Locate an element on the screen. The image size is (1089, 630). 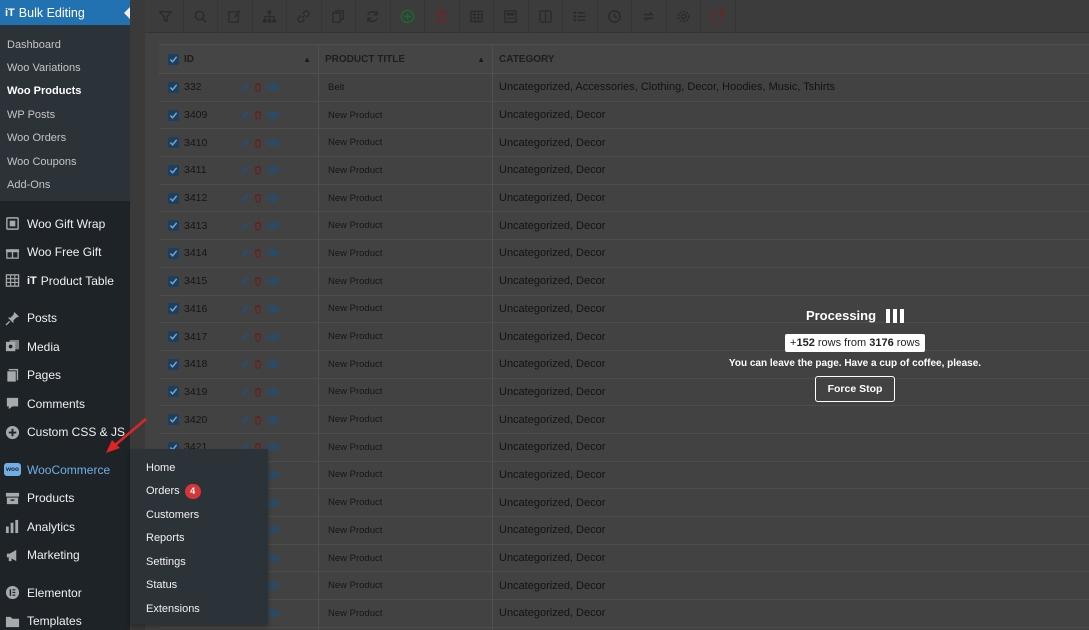
menu-item-posts: Posts is located at coordinates (65, 318).